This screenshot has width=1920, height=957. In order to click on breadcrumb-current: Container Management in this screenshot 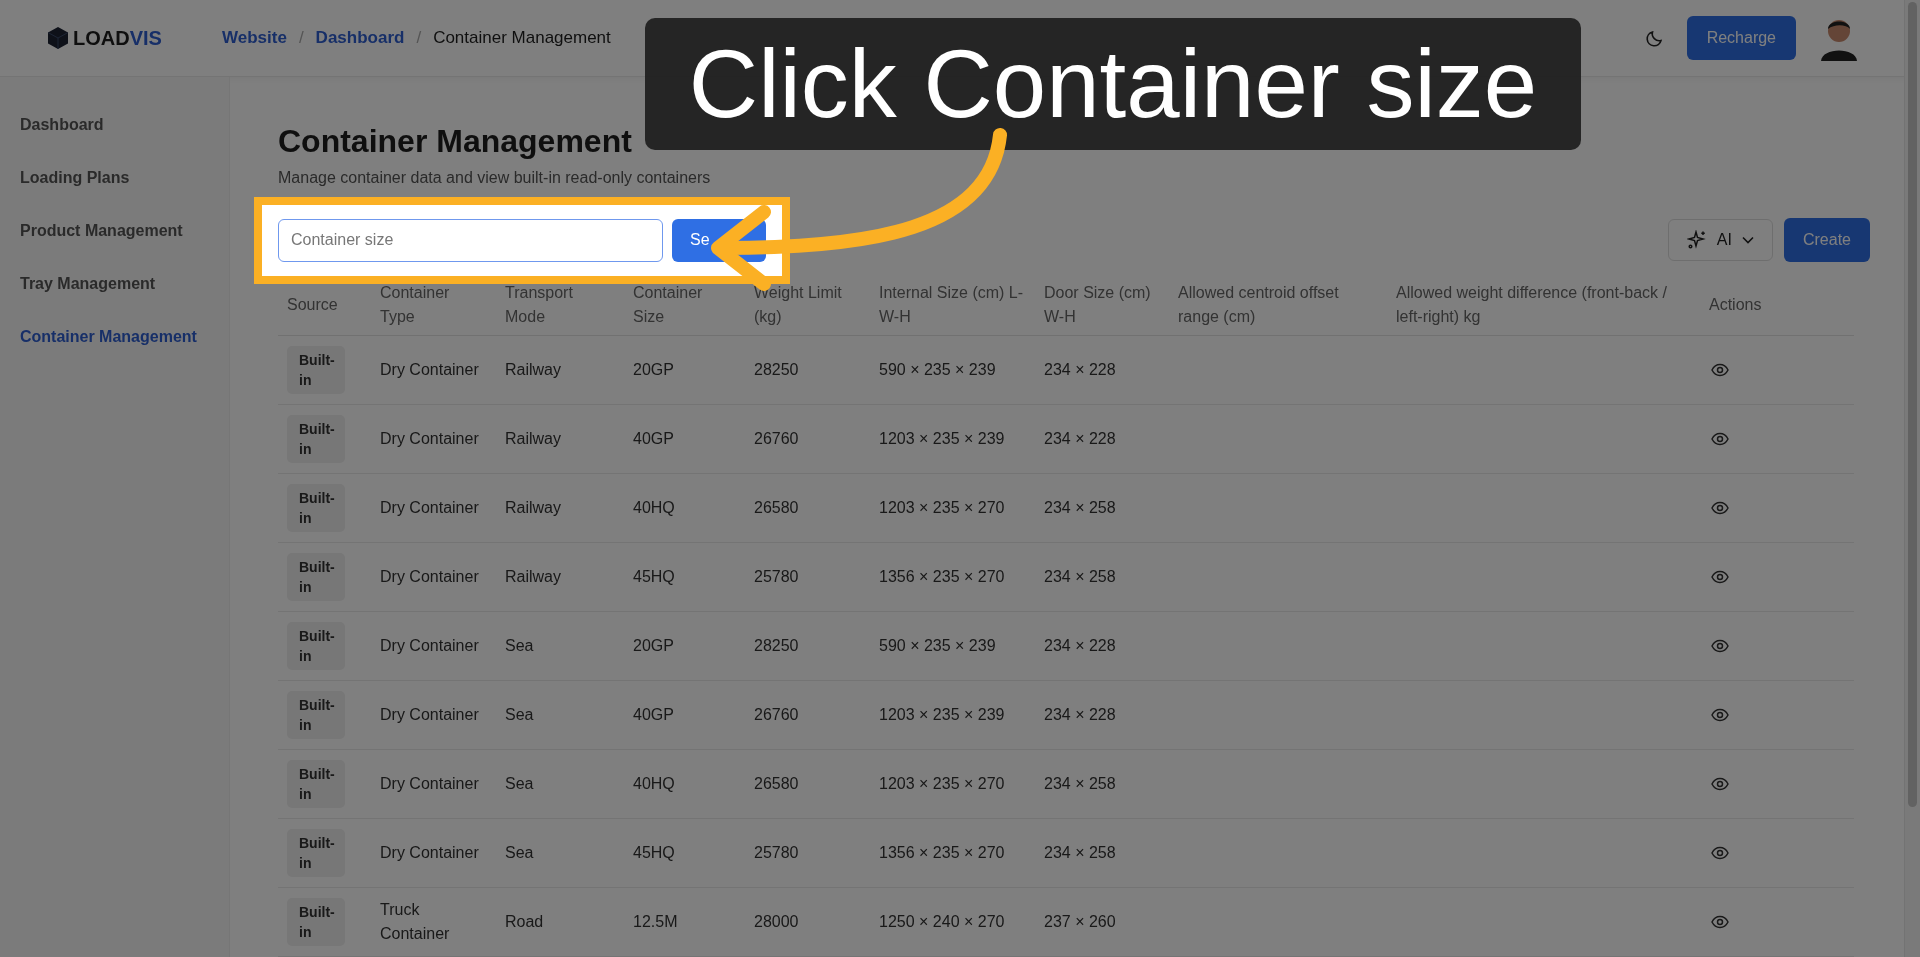, I will do `click(522, 38)`.